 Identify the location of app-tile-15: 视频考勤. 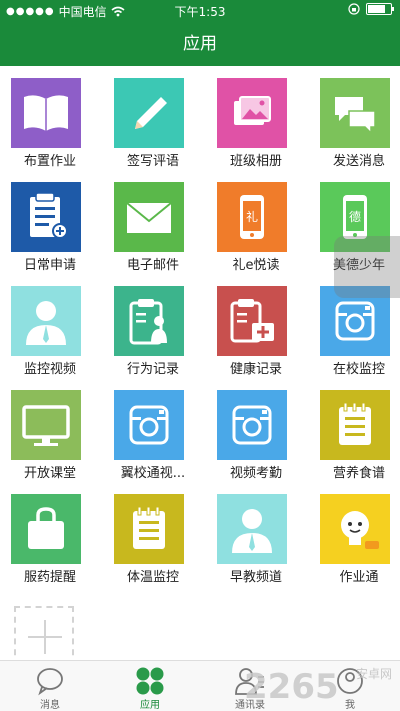
(256, 430).